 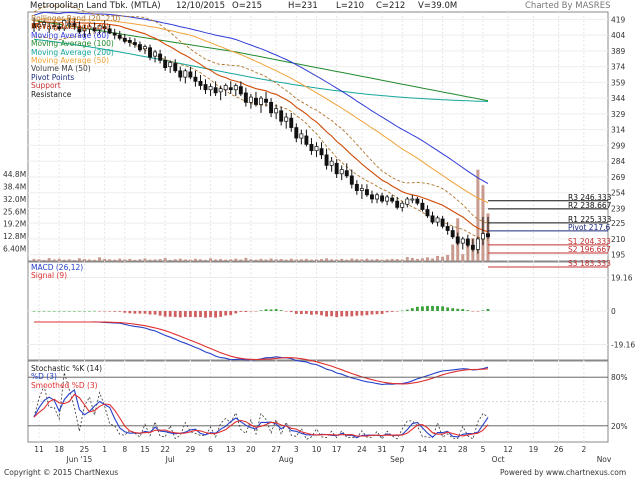 What do you see at coordinates (618, 82) in the screenshot?
I see `price-tick-label: 359` at bounding box center [618, 82].